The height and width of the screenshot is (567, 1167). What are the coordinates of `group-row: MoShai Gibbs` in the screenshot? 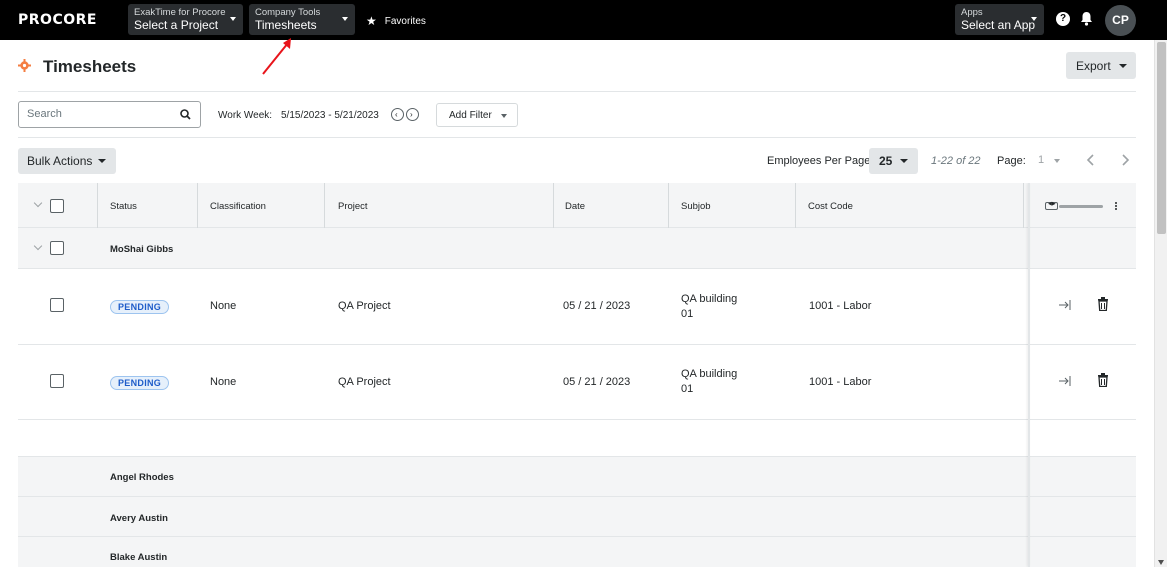 It's located at (577, 248).